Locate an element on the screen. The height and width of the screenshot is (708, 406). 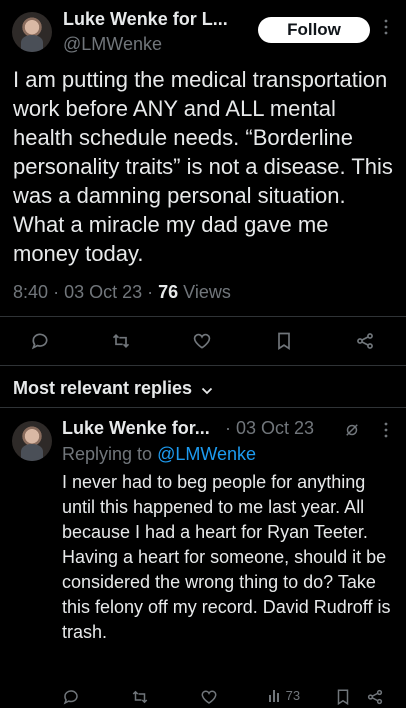
reply-retweet-icon is located at coordinates (140, 697).